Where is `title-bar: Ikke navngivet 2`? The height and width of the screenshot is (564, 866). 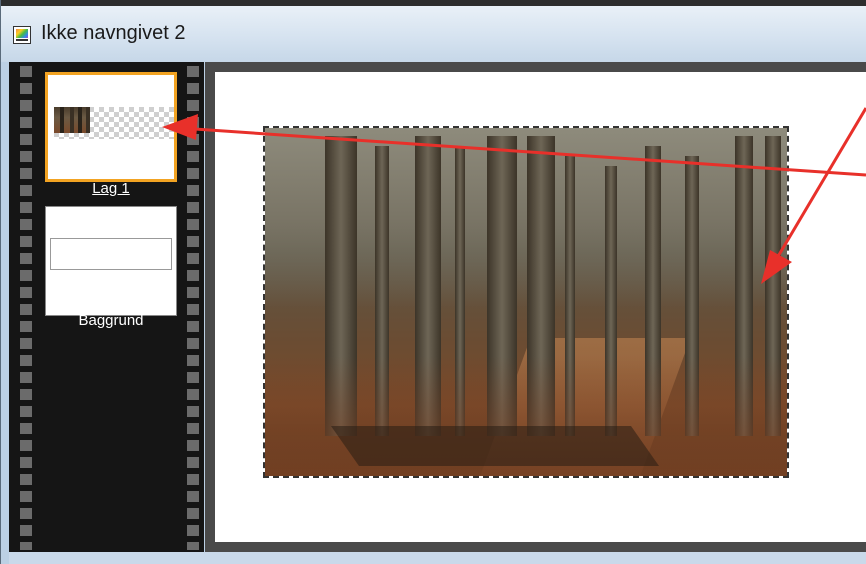
title-bar: Ikke navngivet 2 is located at coordinates (433, 31).